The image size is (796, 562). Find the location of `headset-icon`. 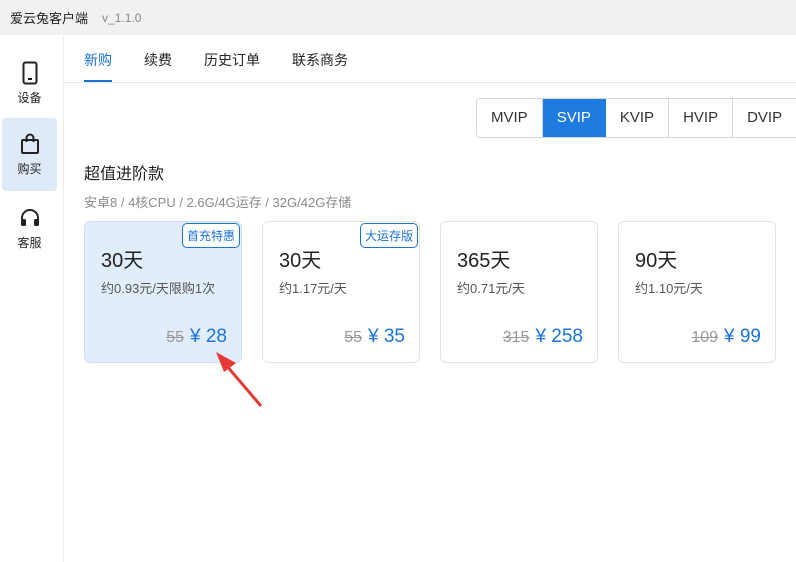

headset-icon is located at coordinates (30, 218).